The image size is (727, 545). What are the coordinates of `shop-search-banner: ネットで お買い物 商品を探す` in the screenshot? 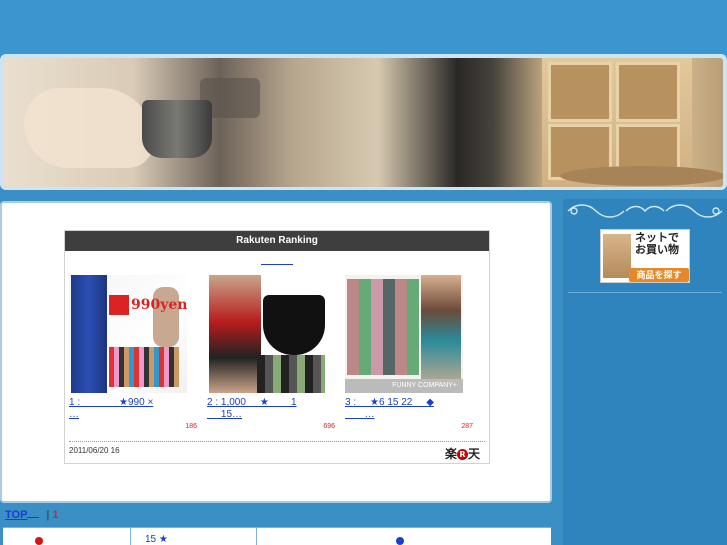 It's located at (645, 256).